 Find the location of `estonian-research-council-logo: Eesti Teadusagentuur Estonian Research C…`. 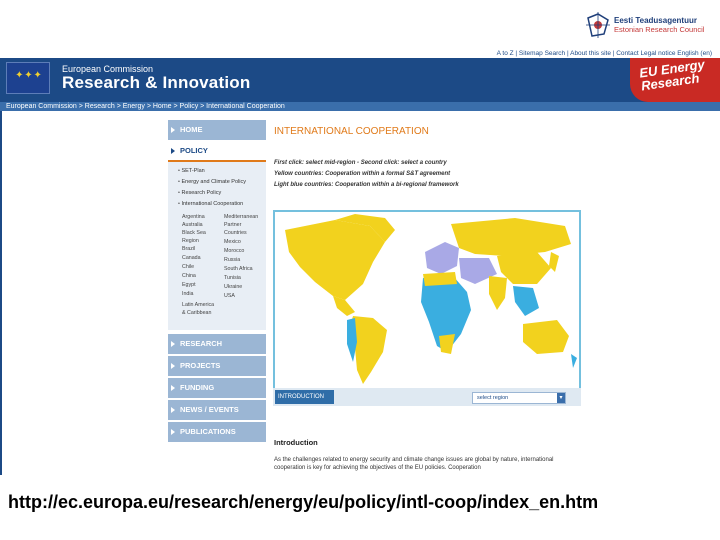

estonian-research-council-logo: Eesti Teadusagentuur Estonian Research C… is located at coordinates (651, 25).